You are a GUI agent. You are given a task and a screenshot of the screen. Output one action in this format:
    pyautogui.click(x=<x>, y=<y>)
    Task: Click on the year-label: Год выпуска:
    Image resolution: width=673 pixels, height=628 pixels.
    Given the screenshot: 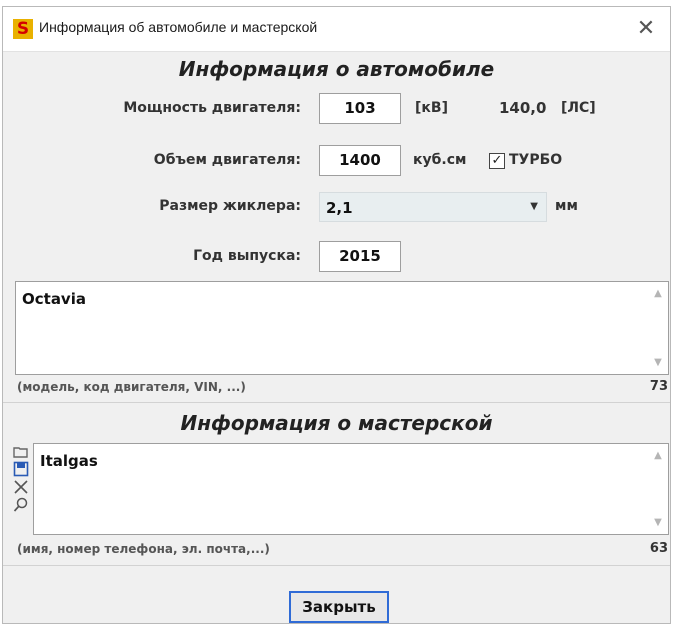 What is the action you would take?
    pyautogui.click(x=247, y=256)
    